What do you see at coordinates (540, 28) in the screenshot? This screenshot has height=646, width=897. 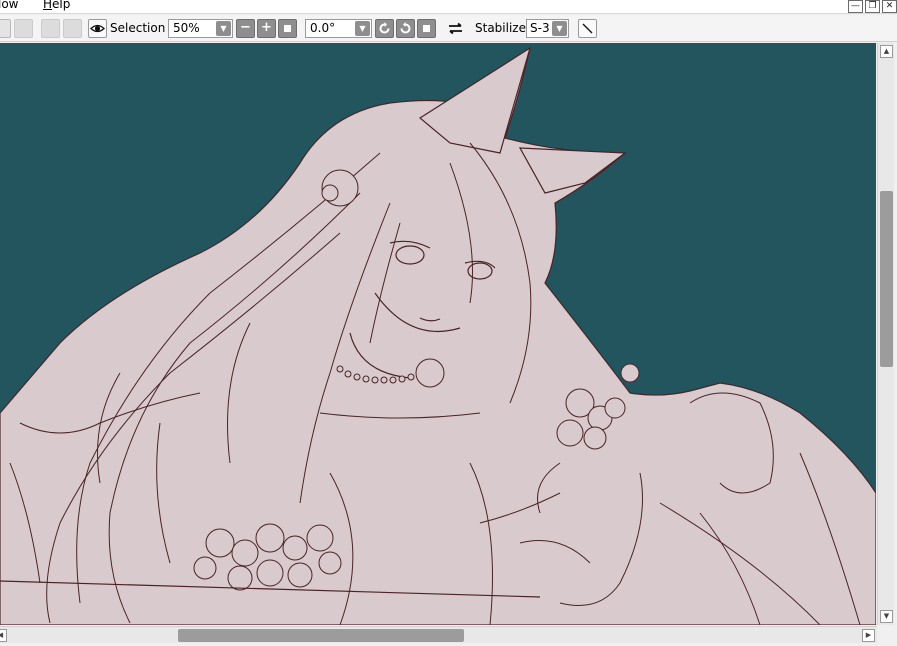 I see `stabilizer-value: S-3` at bounding box center [540, 28].